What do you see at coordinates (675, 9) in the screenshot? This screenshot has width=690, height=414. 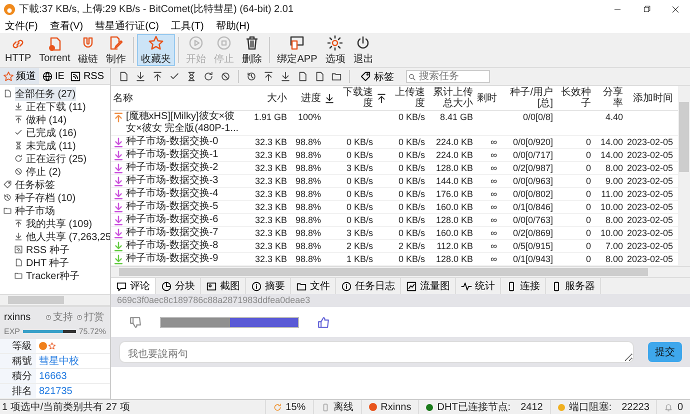 I see `close-icon` at bounding box center [675, 9].